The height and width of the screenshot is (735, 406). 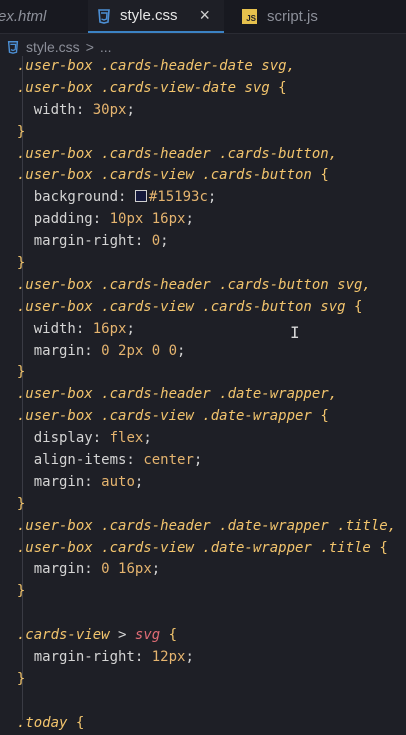 What do you see at coordinates (249, 16) in the screenshot?
I see `js-file-icon: JS` at bounding box center [249, 16].